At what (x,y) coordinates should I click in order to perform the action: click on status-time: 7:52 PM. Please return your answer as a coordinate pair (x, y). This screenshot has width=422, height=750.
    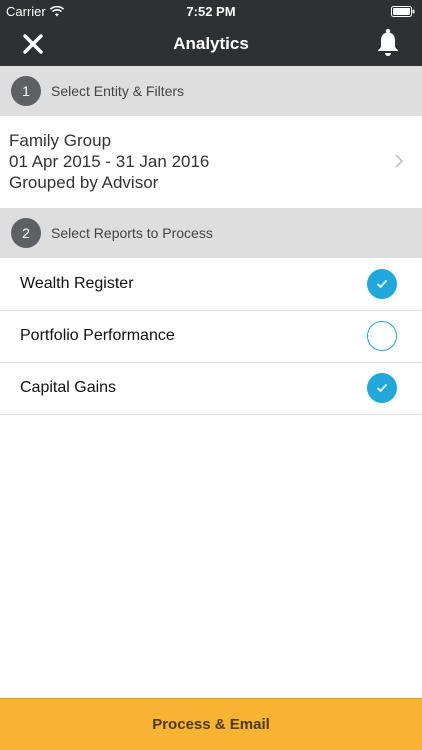
    Looking at the image, I should click on (211, 11).